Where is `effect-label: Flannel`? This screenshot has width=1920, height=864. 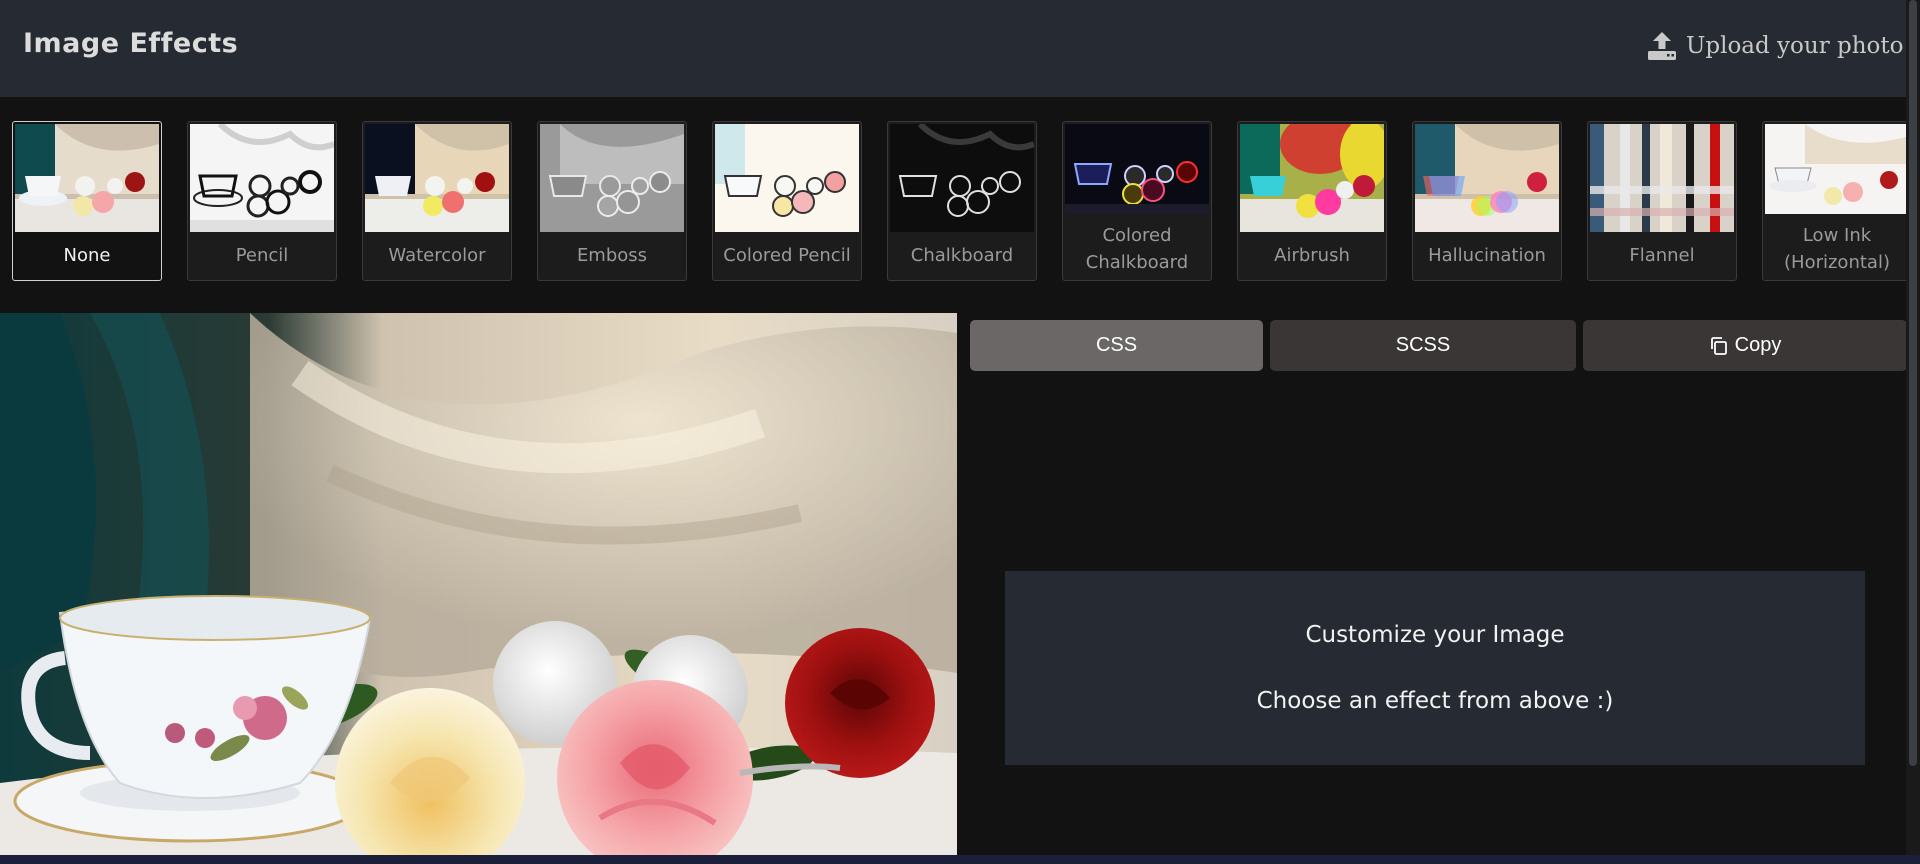
effect-label: Flannel is located at coordinates (1662, 255).